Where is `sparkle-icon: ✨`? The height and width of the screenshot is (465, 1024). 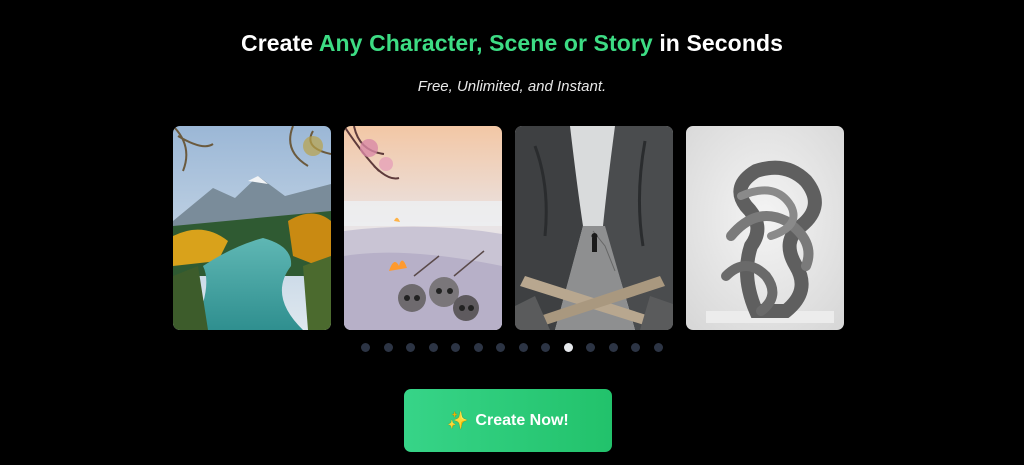 sparkle-icon: ✨ is located at coordinates (458, 420).